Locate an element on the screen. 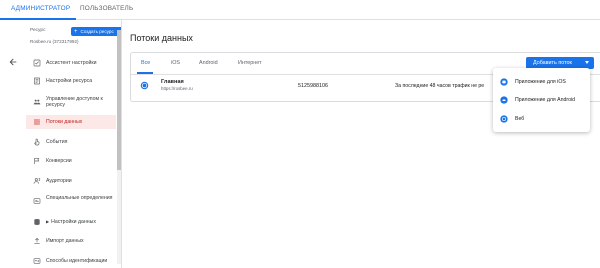 This screenshot has width=600, height=268. stream-id: 5125988106 is located at coordinates (313, 86).